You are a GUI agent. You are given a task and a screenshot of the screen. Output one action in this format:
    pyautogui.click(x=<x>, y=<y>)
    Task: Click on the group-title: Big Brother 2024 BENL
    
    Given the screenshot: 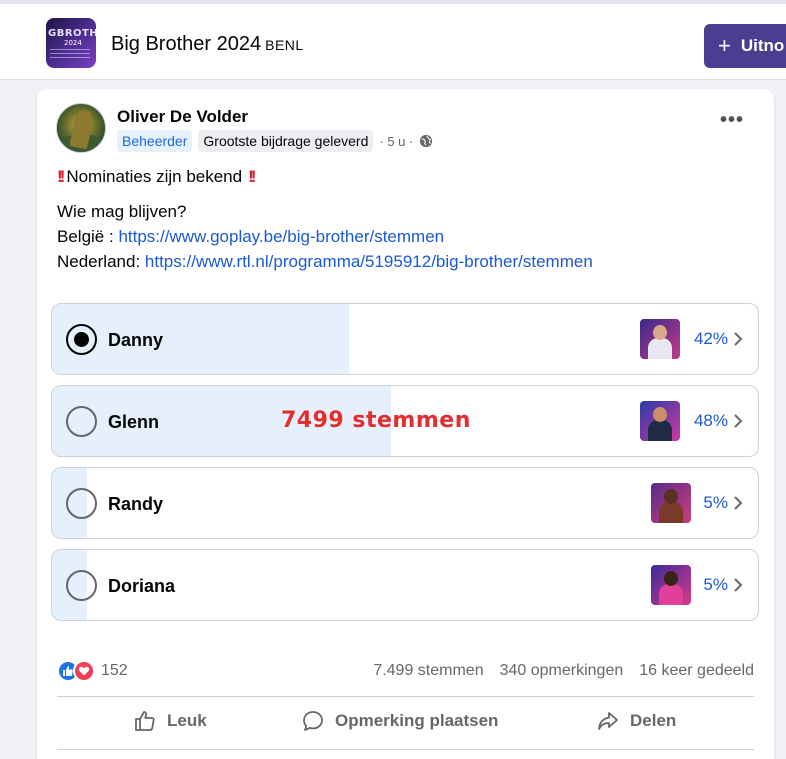 What is the action you would take?
    pyautogui.click(x=207, y=44)
    